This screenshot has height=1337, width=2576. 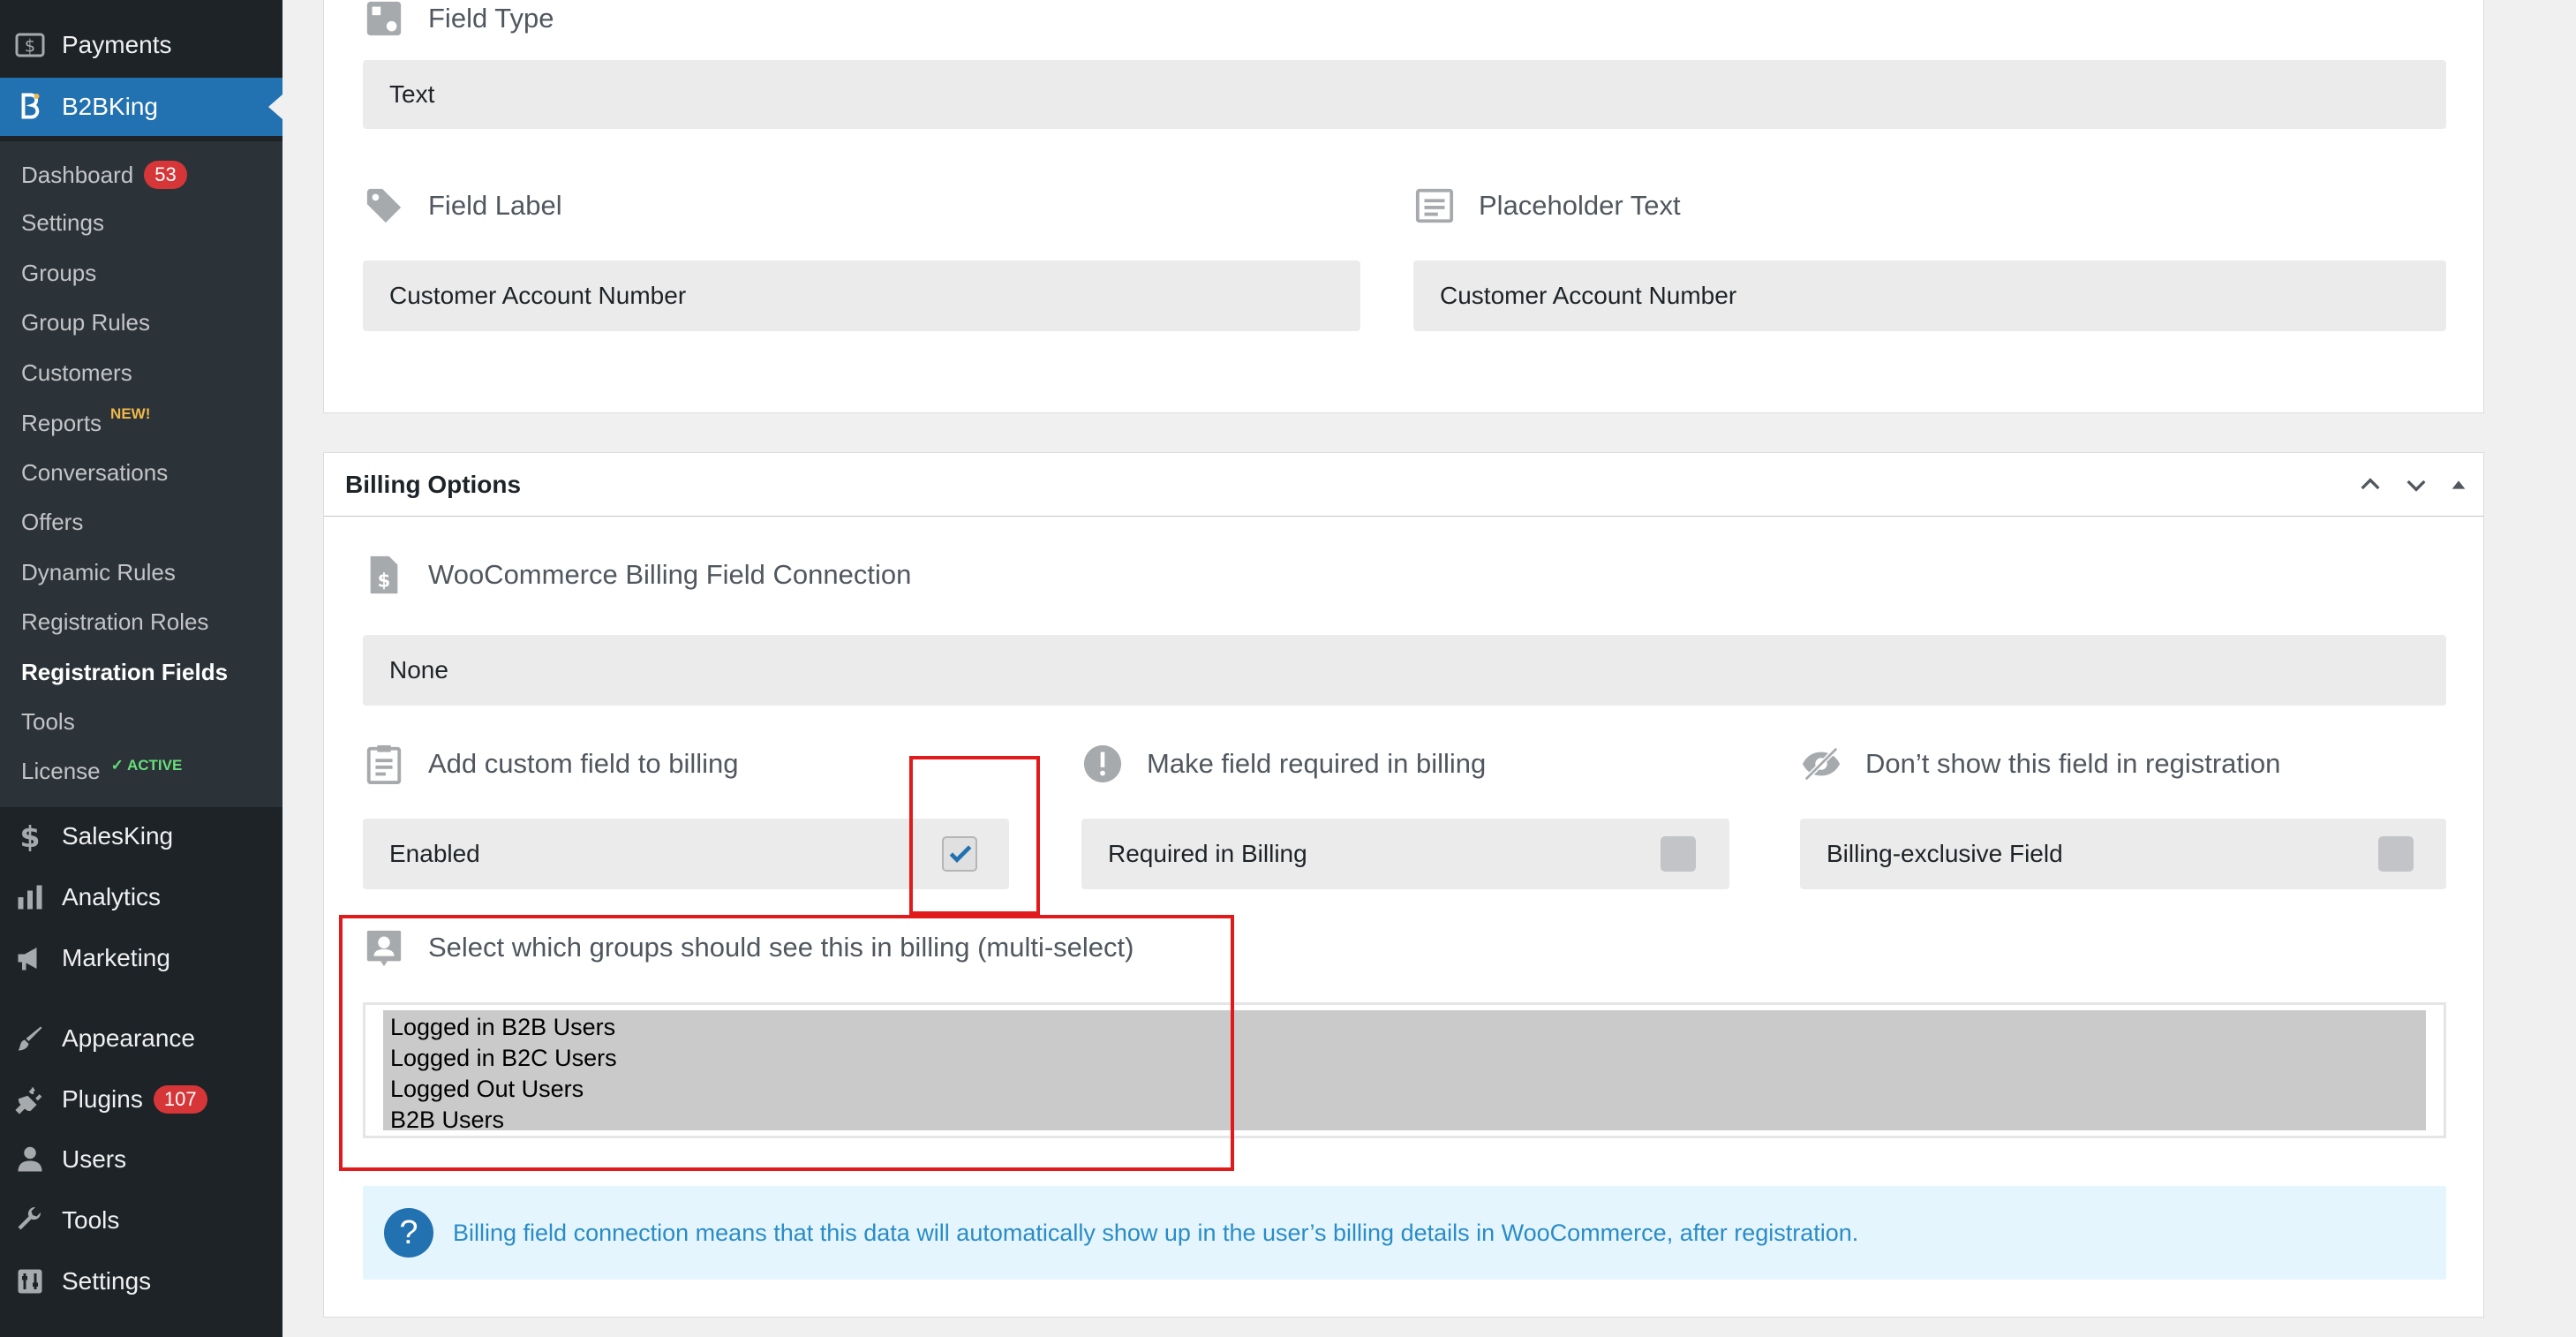 What do you see at coordinates (129, 1038) in the screenshot?
I see `menu-label: Appearance` at bounding box center [129, 1038].